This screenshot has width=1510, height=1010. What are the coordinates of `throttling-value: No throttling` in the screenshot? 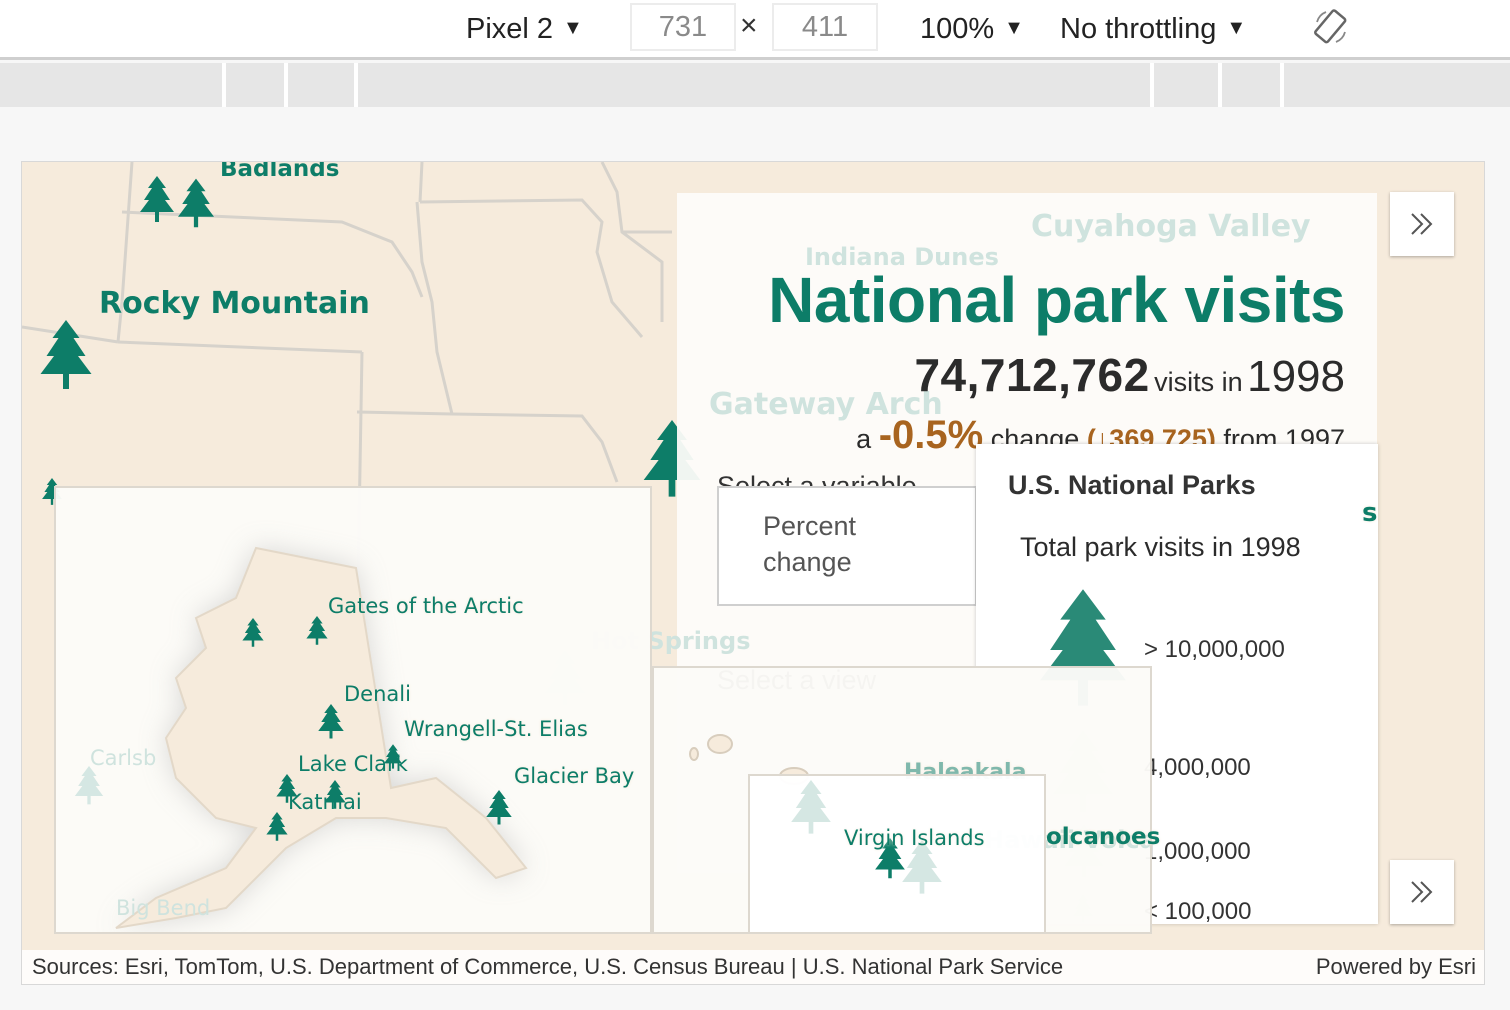 It's located at (1138, 29).